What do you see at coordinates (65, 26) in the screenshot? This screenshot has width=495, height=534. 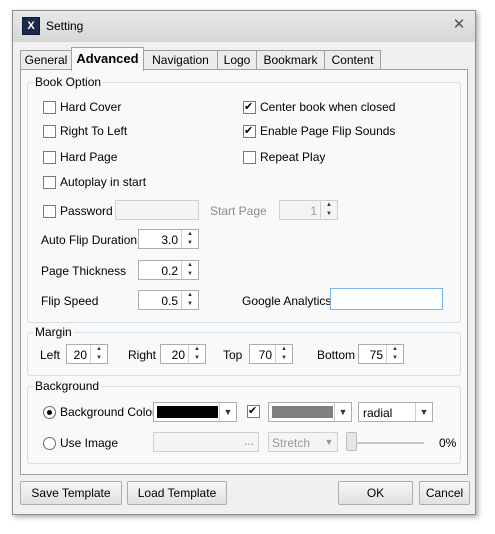 I see `window-title: Setting` at bounding box center [65, 26].